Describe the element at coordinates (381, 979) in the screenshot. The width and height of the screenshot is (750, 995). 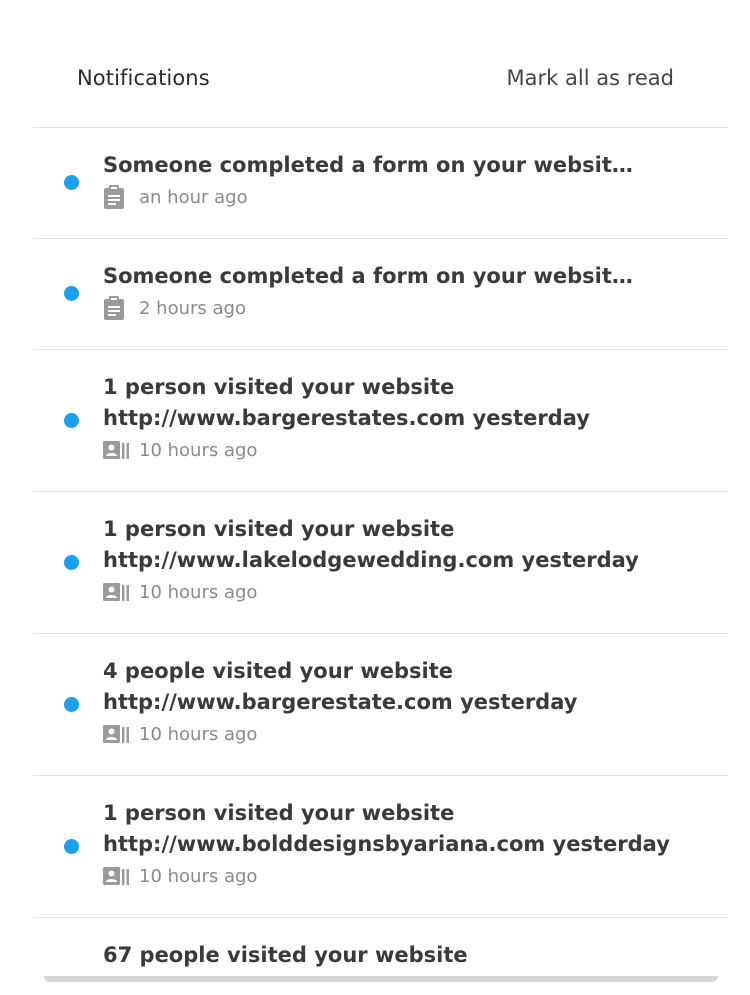
I see `panel-bottom-edge` at that location.